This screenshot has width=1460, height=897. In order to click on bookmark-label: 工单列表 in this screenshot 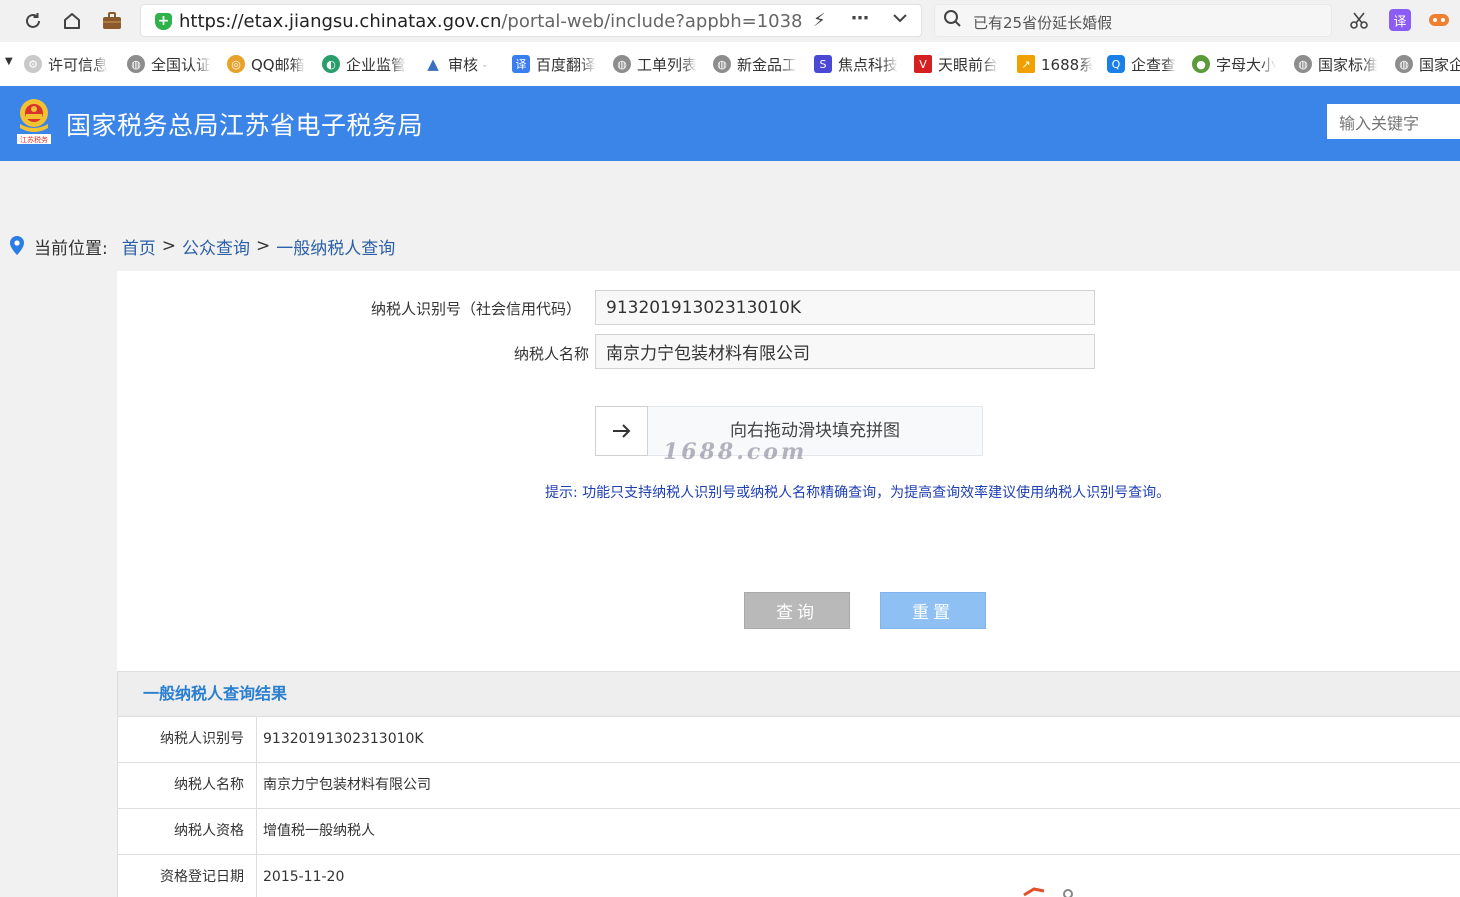, I will do `click(667, 64)`.